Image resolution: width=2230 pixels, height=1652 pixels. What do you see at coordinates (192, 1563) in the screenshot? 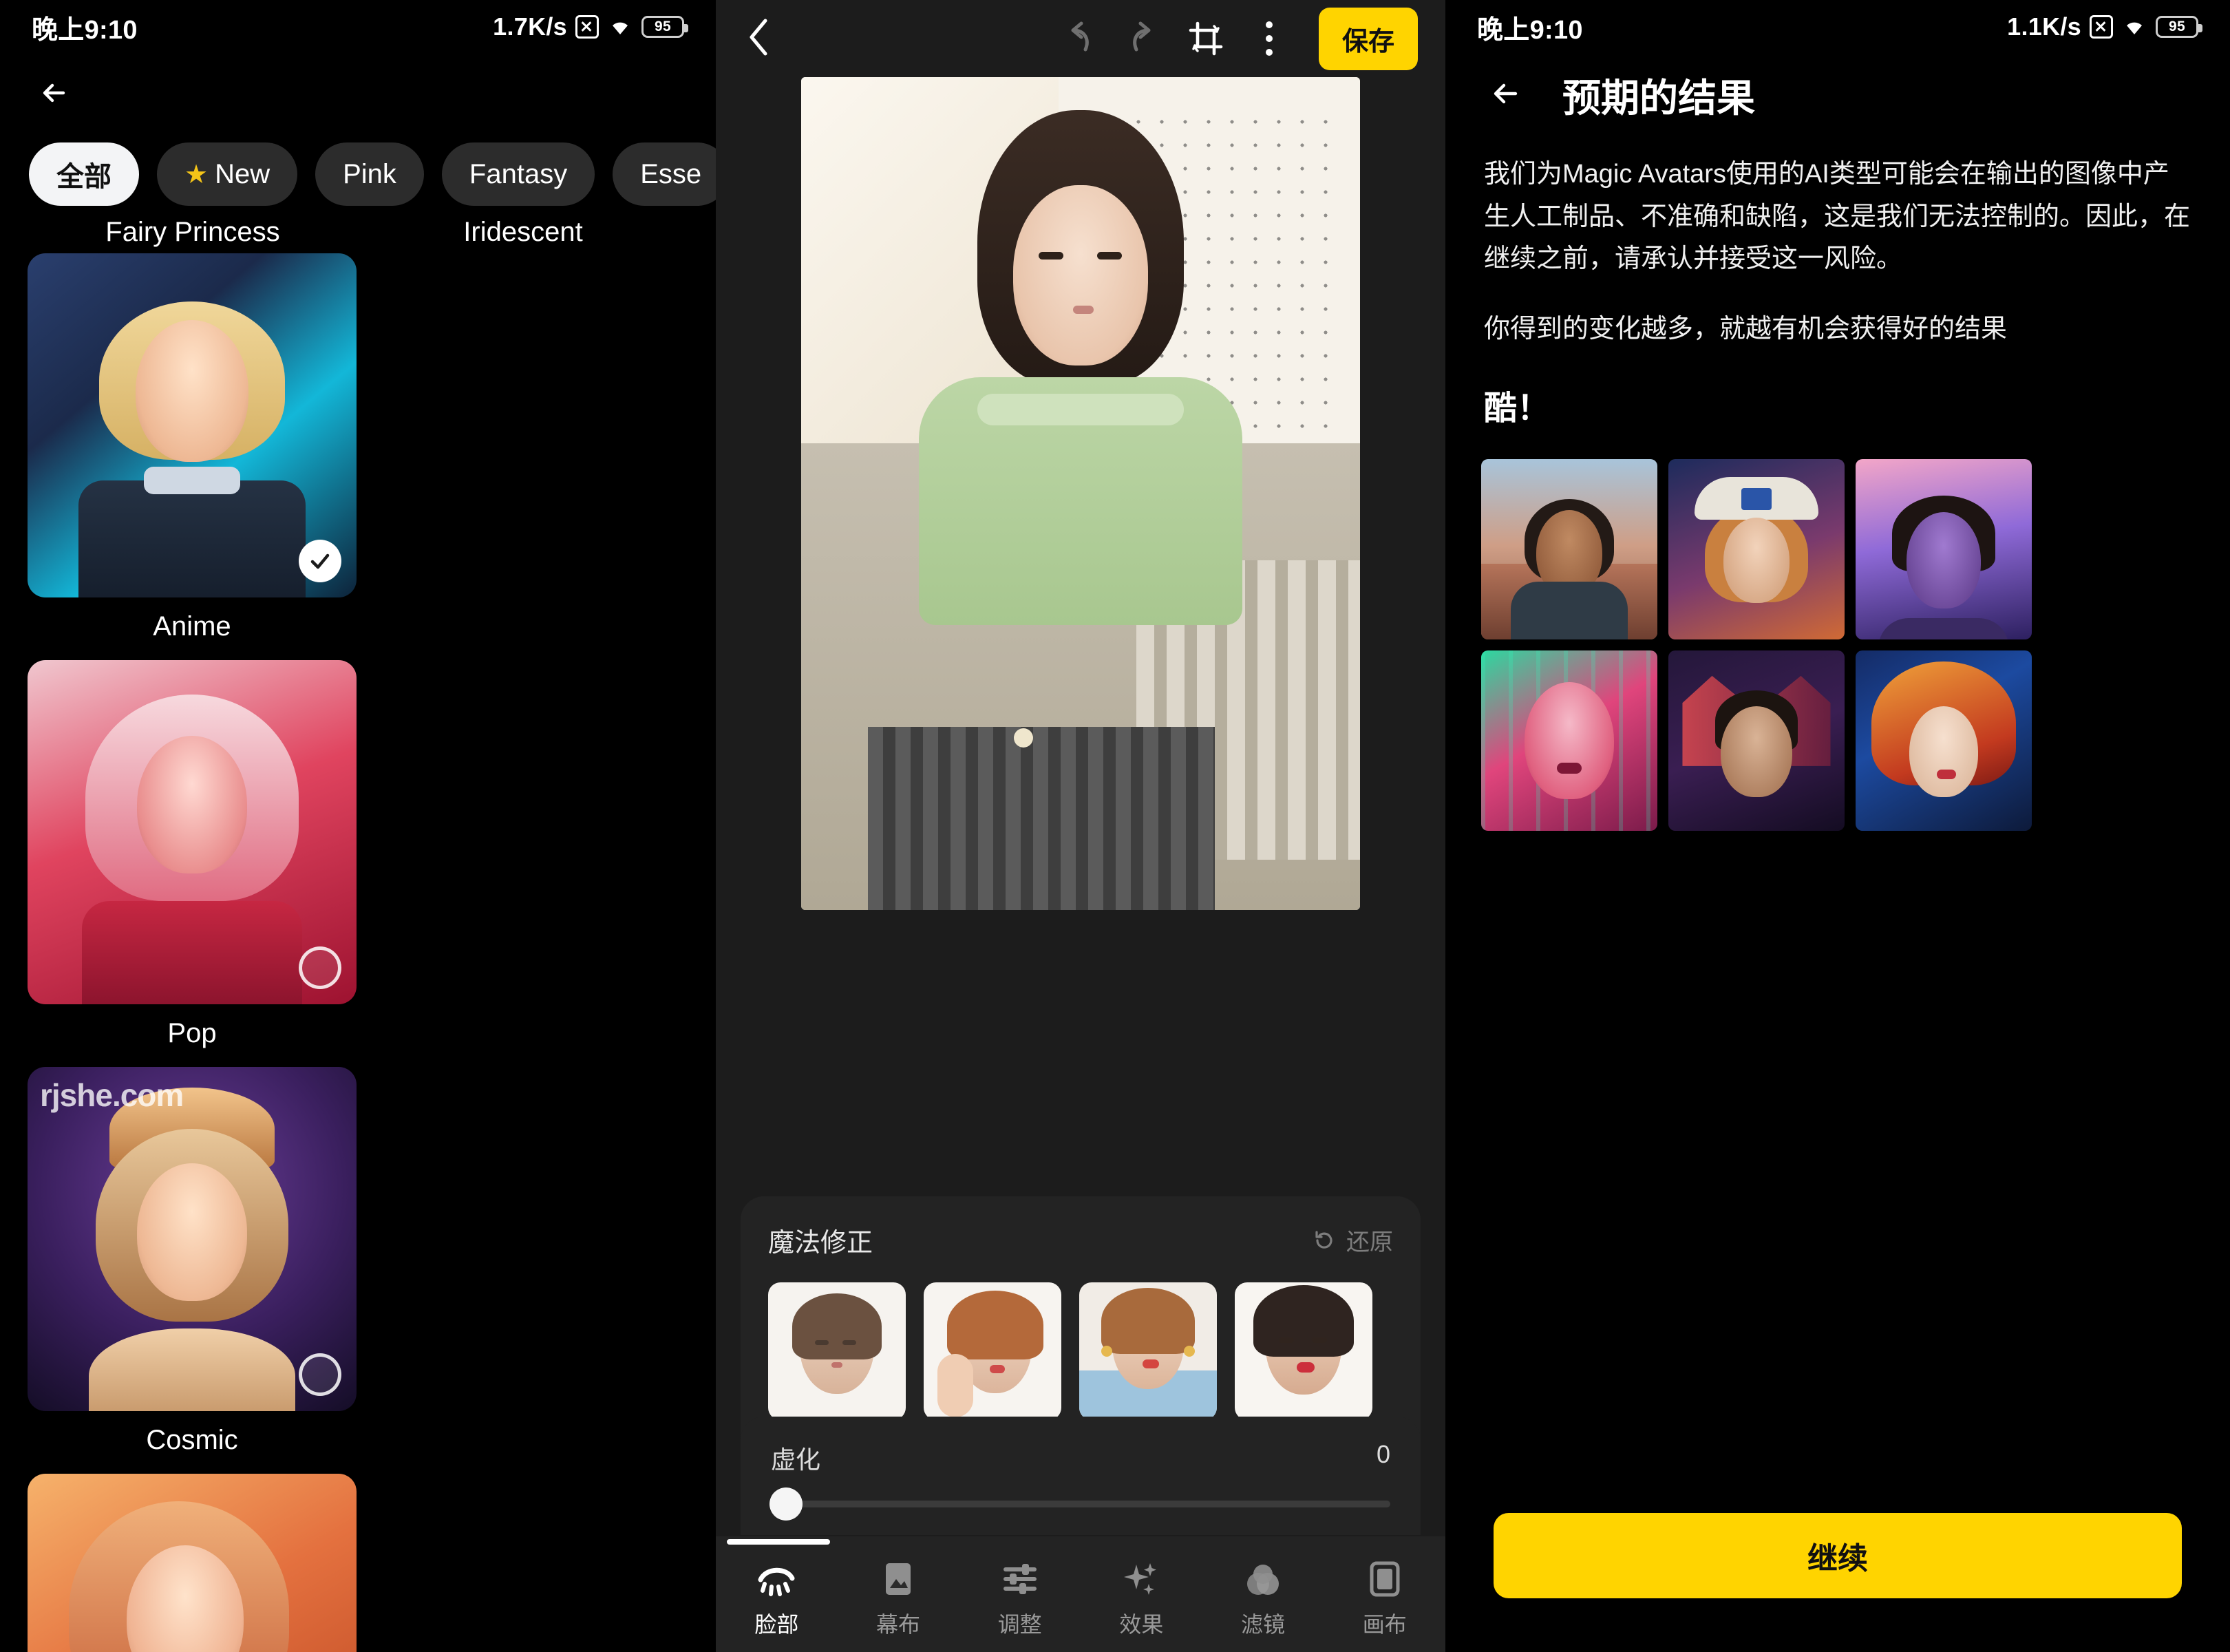
I see `style-card-focus` at bounding box center [192, 1563].